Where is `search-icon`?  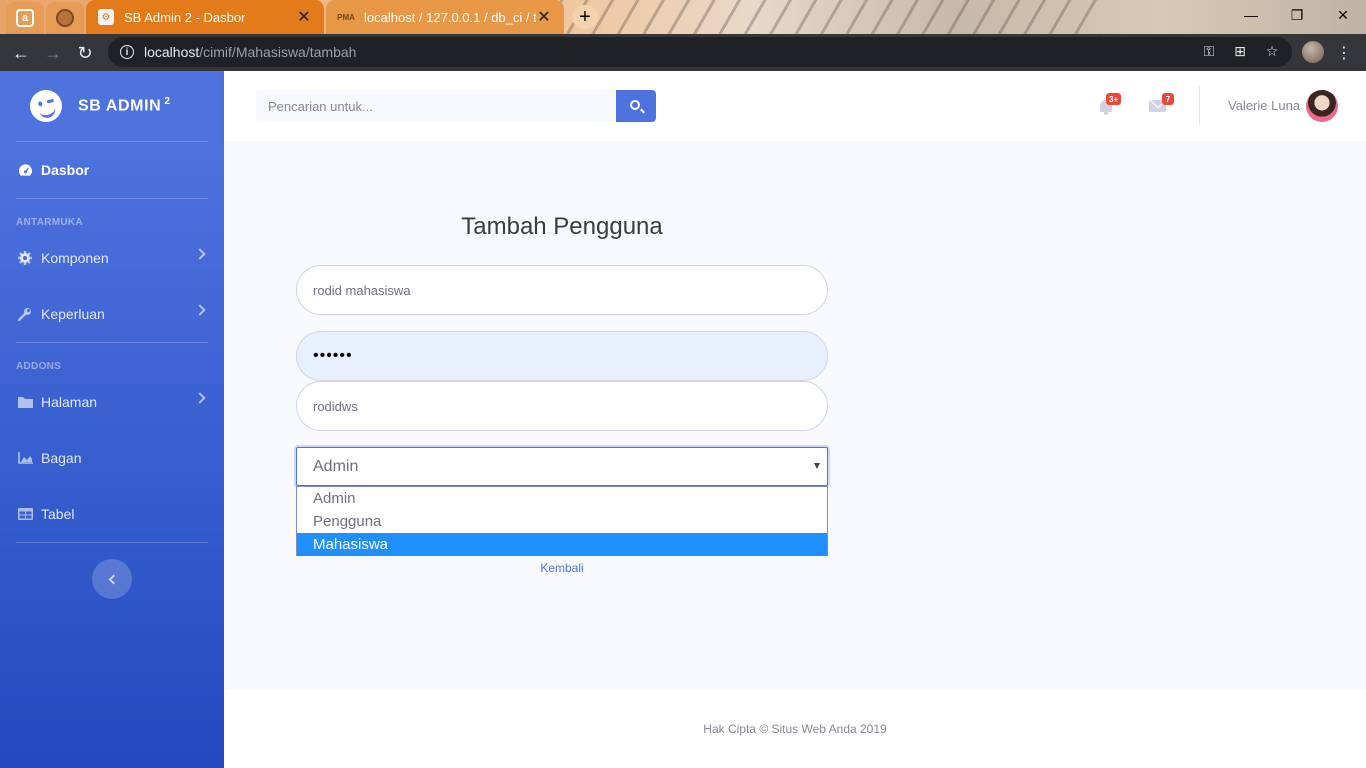 search-icon is located at coordinates (635, 105).